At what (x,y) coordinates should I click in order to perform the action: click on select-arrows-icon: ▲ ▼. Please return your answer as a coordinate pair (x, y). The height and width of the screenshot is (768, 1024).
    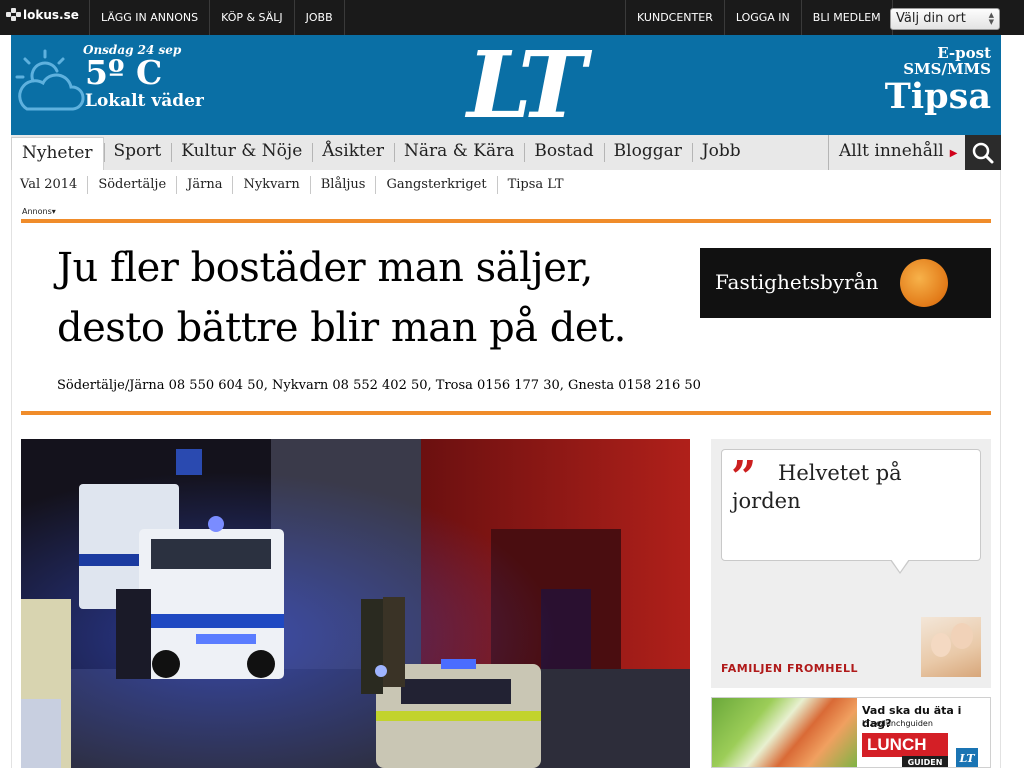
    Looking at the image, I should click on (991, 18).